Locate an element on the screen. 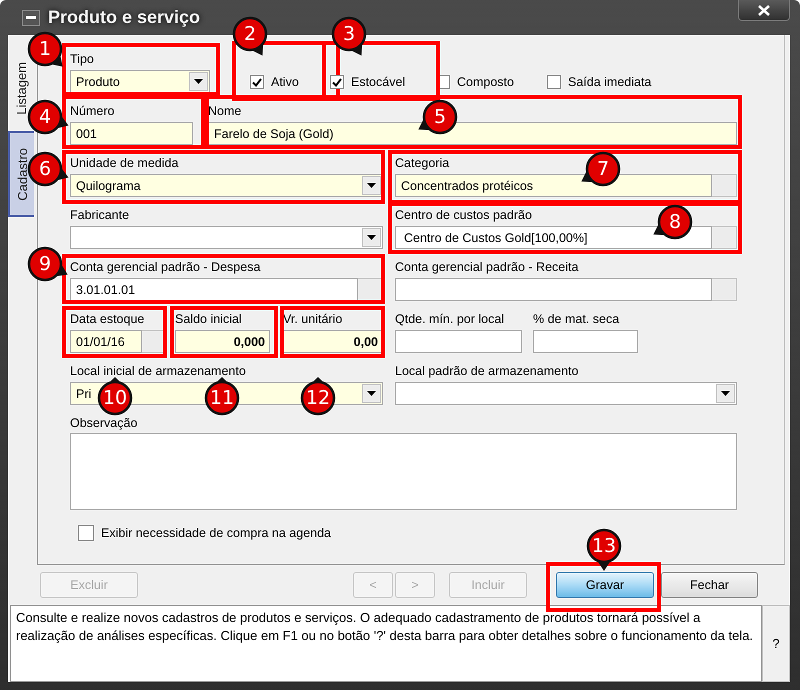 This screenshot has width=800, height=690. checkbox-label: Exibir necessidade de compra na agenda is located at coordinates (216, 533).